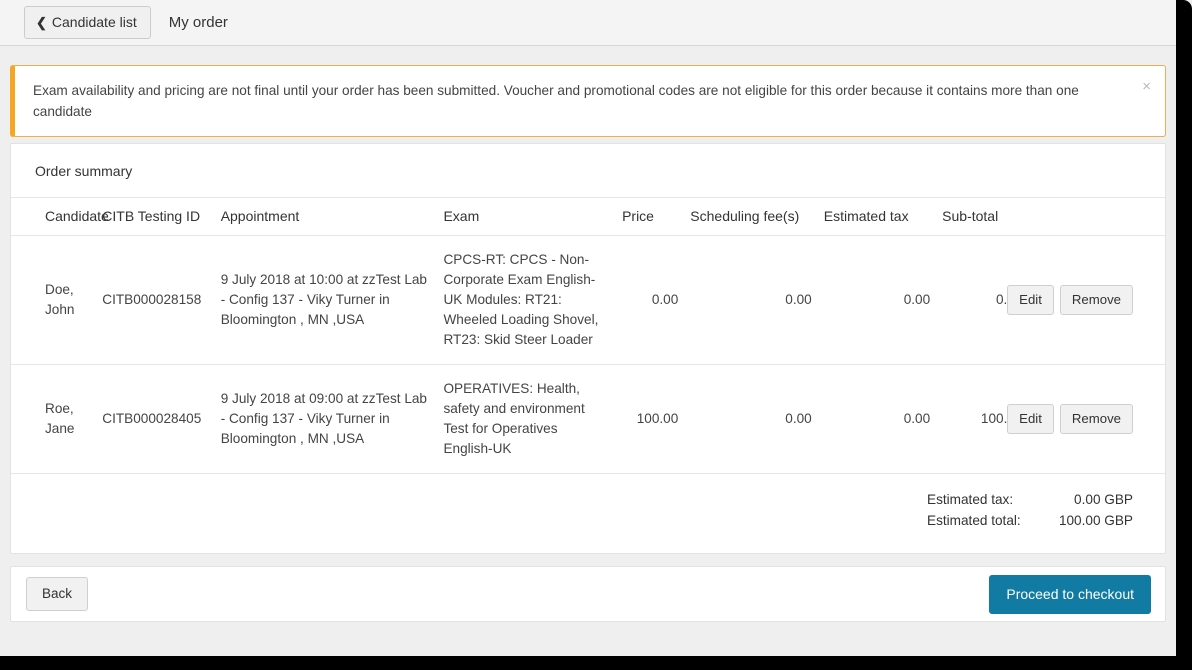 Image resolution: width=1192 pixels, height=670 pixels. I want to click on cell-testing-id: CITB000028158, so click(155, 300).